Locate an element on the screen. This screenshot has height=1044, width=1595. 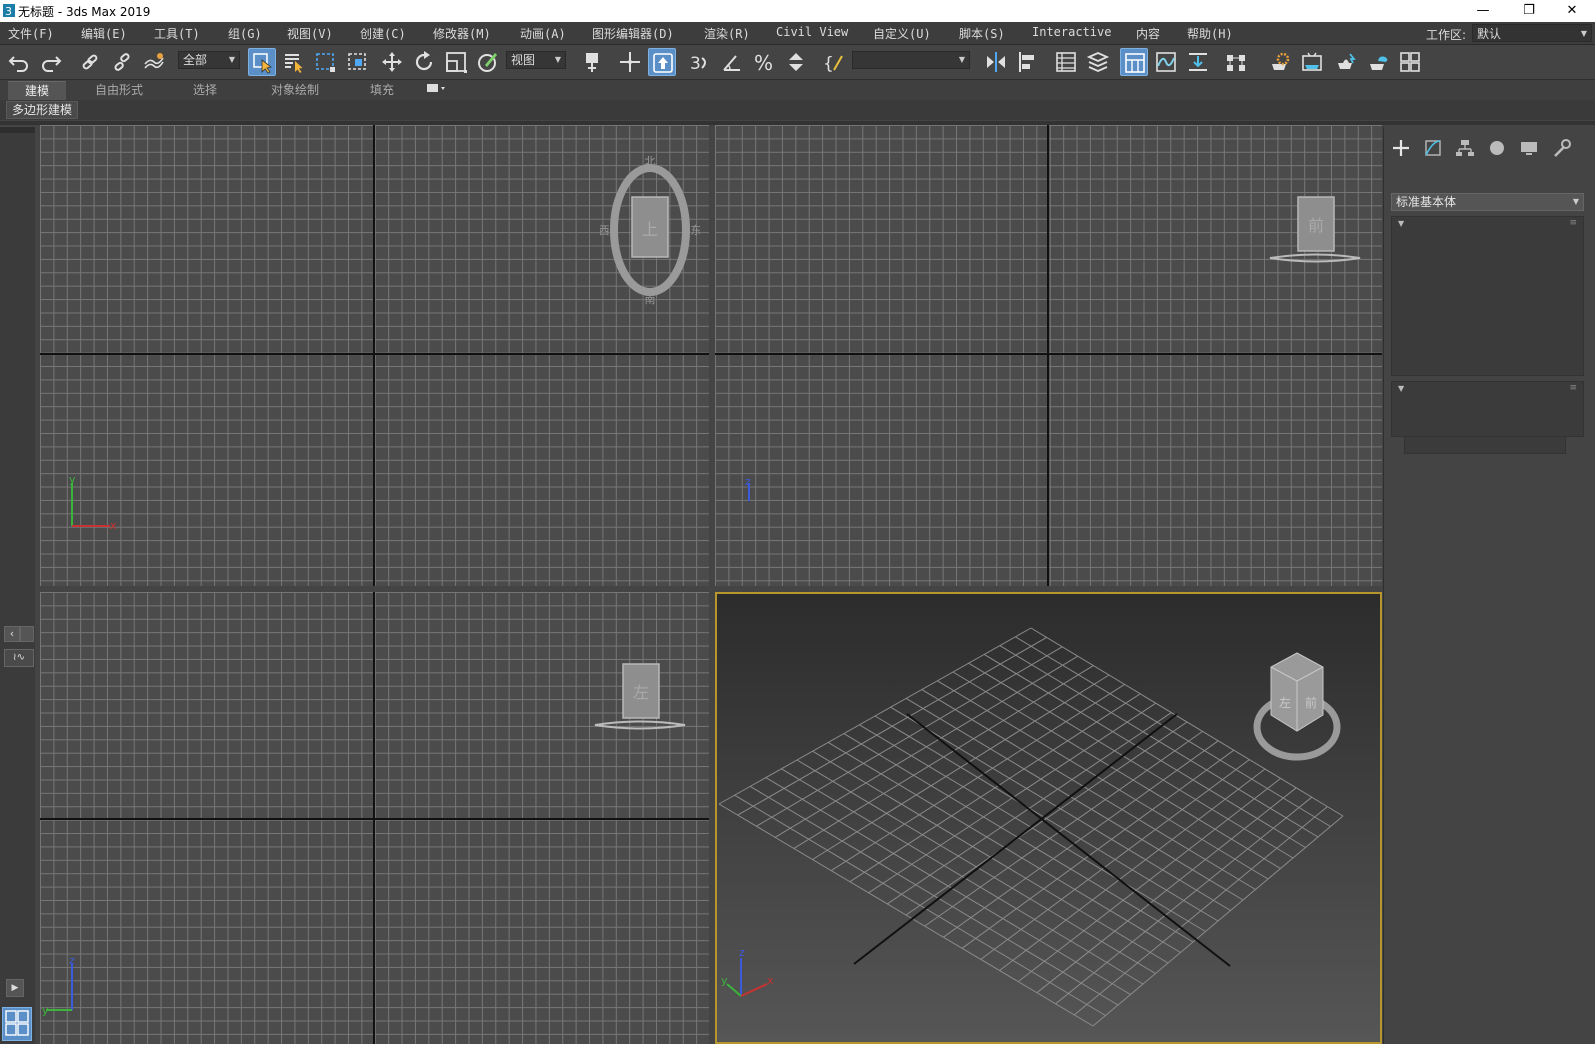
menu-create: 创建(C) is located at coordinates (383, 33).